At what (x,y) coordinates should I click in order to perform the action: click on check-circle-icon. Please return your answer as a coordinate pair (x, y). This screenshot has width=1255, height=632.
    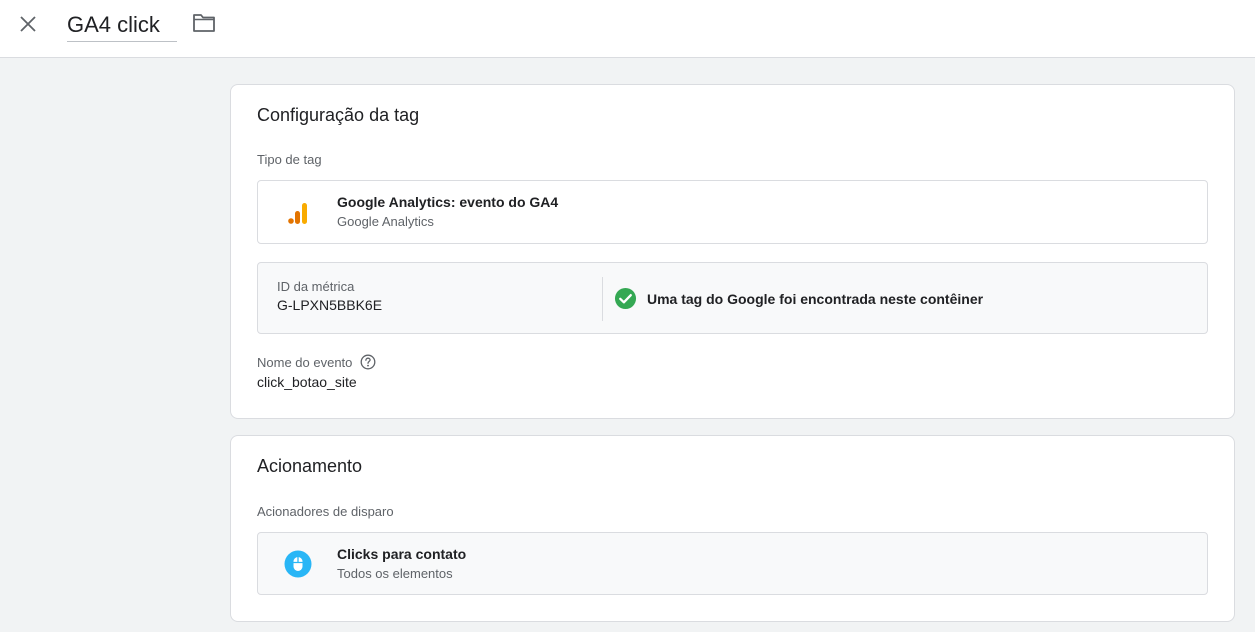
    Looking at the image, I should click on (625, 298).